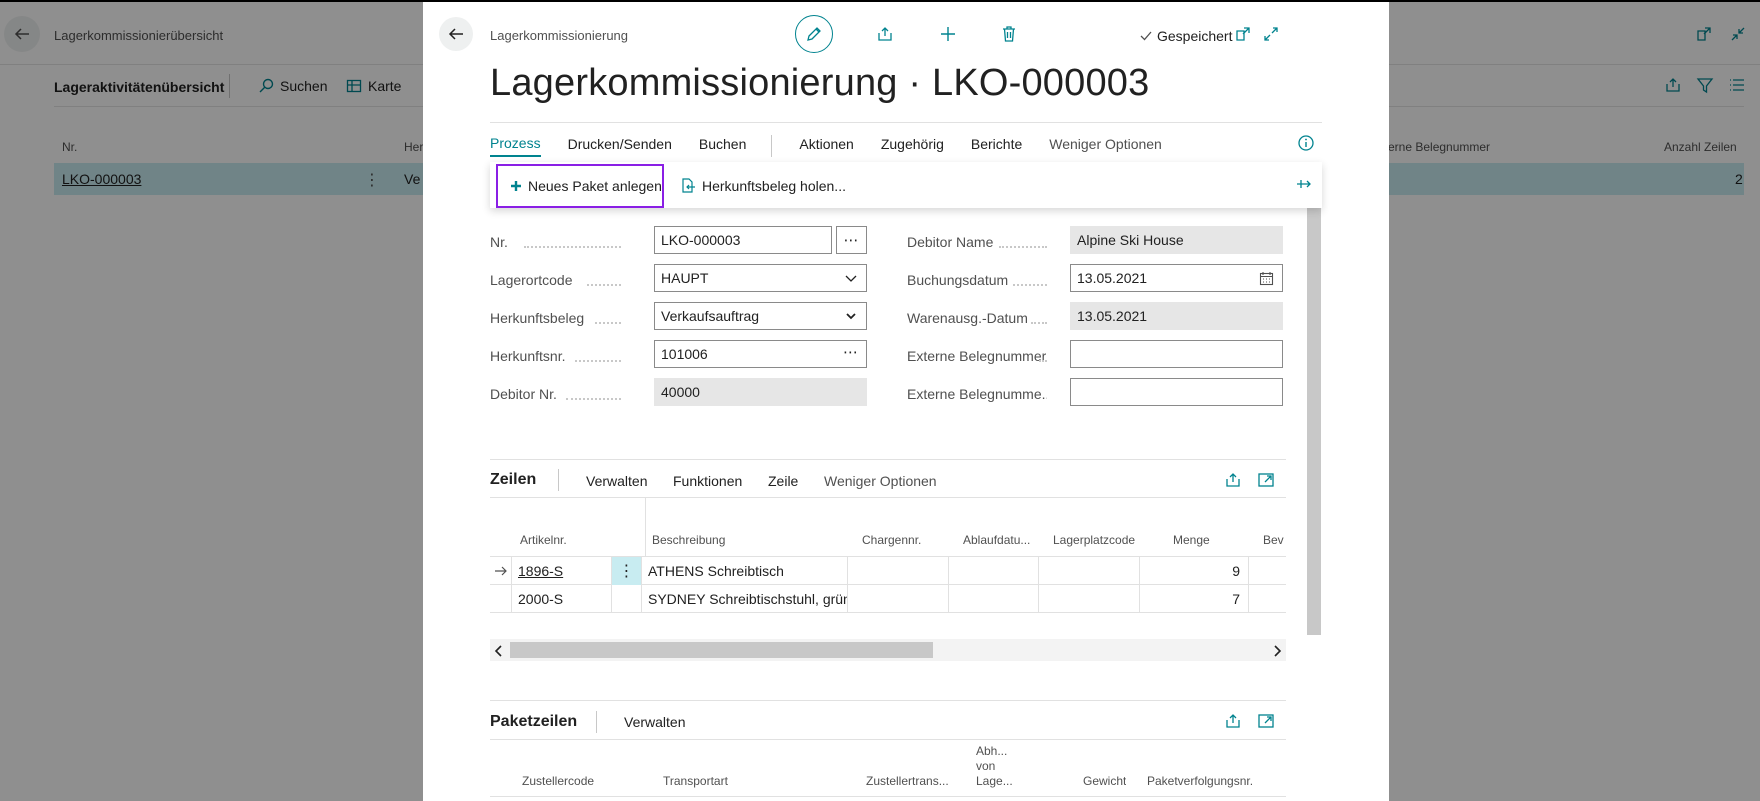 This screenshot has height=801, width=1760. Describe the element at coordinates (531, 280) in the screenshot. I see `label-lagerortcode: Lagerortcode` at that location.